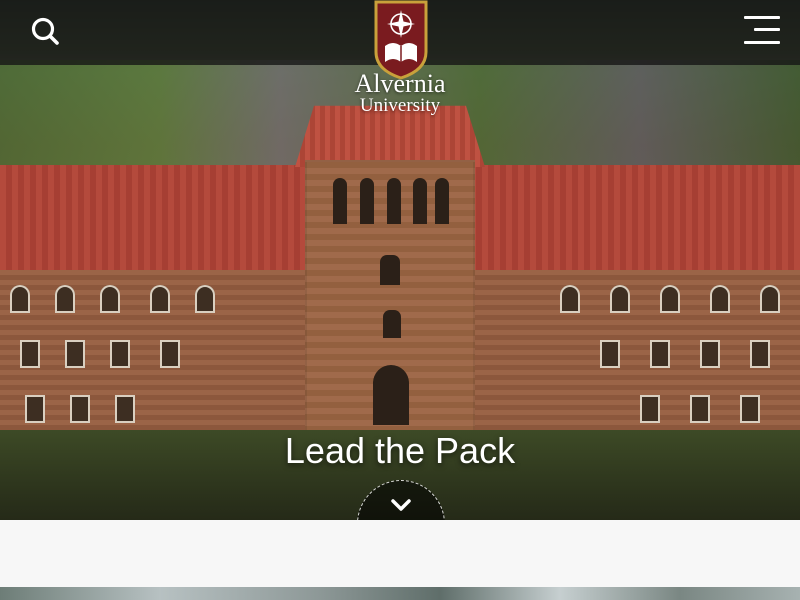 The height and width of the screenshot is (600, 800). I want to click on search-button, so click(46, 32).